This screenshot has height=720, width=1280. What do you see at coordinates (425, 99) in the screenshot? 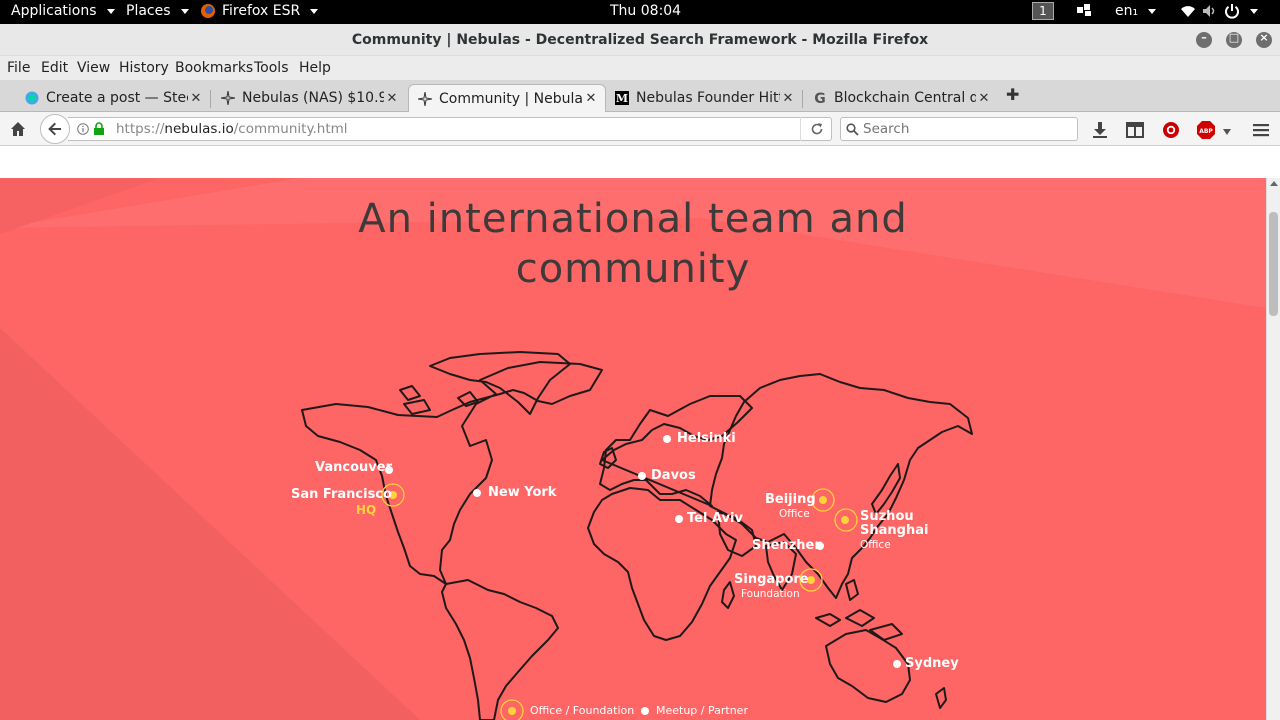
I see `nebulas-icon` at bounding box center [425, 99].